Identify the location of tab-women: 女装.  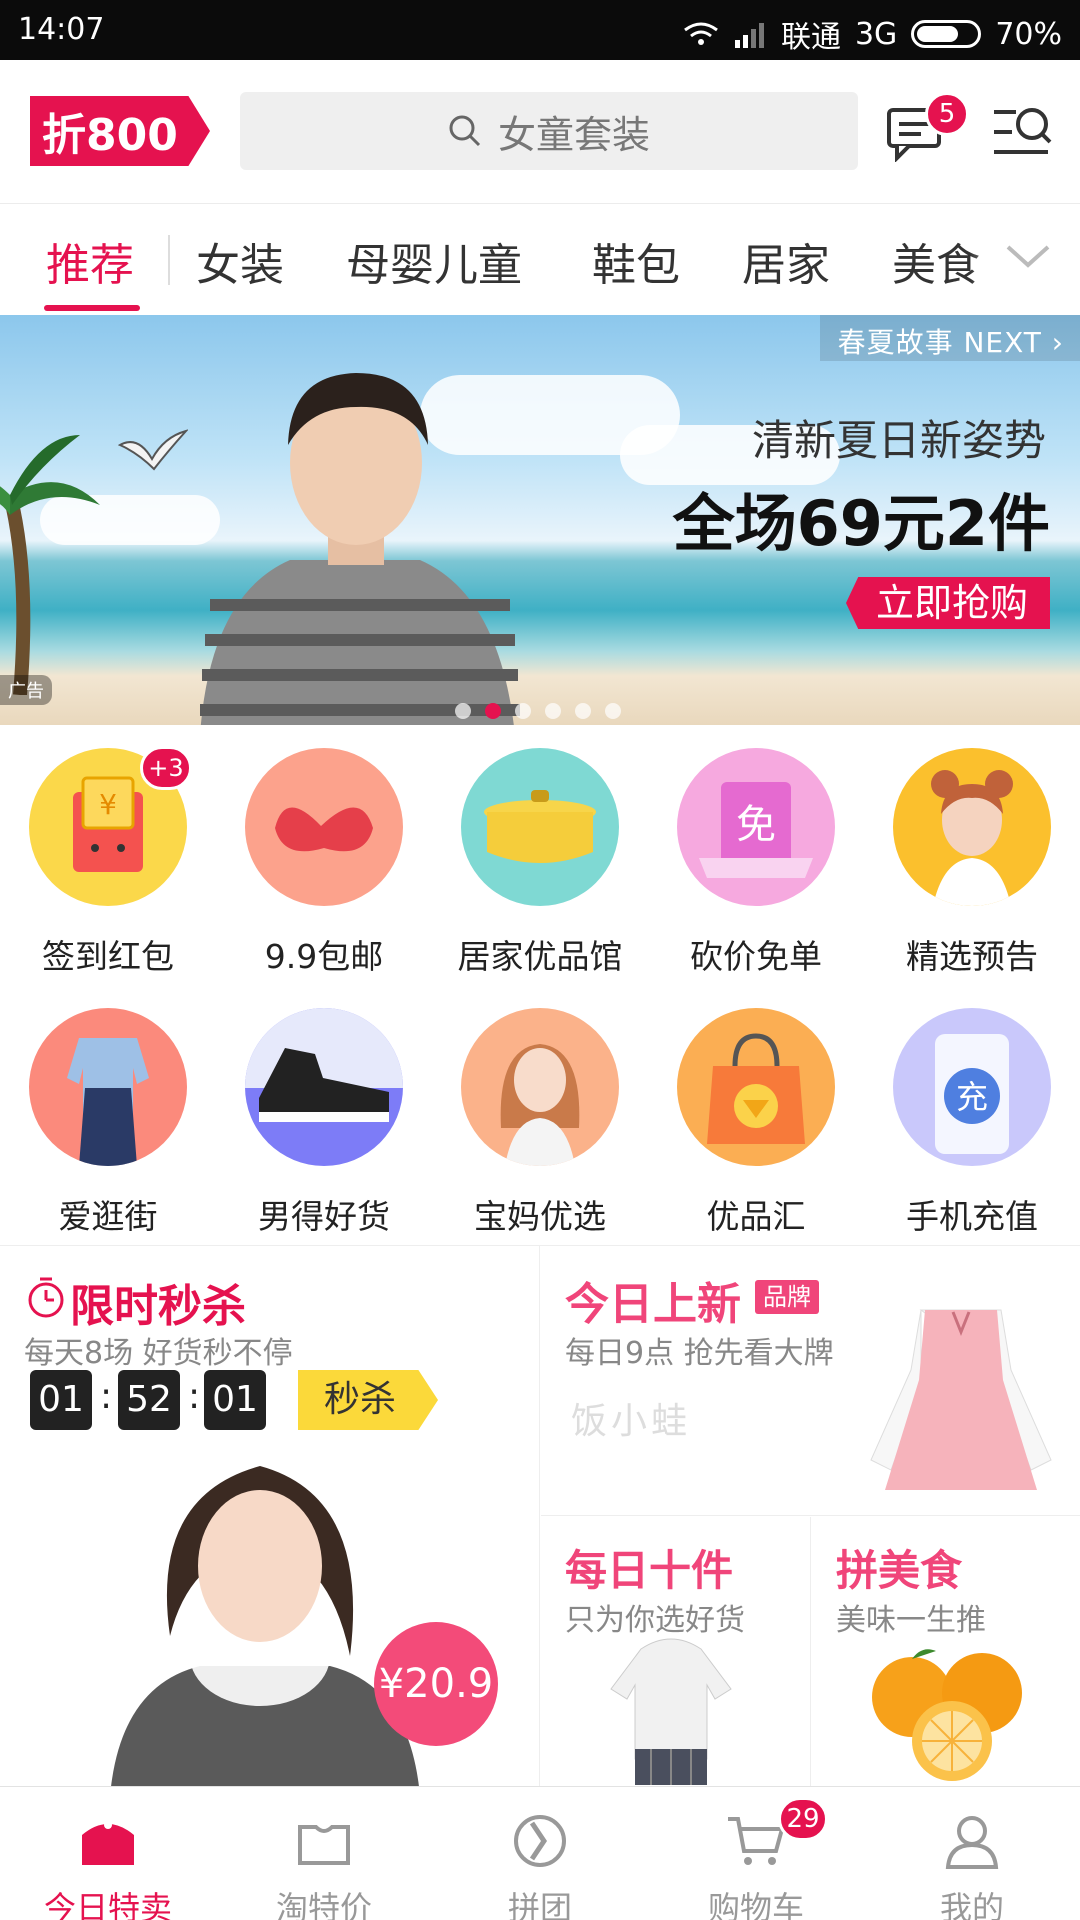
(240, 261).